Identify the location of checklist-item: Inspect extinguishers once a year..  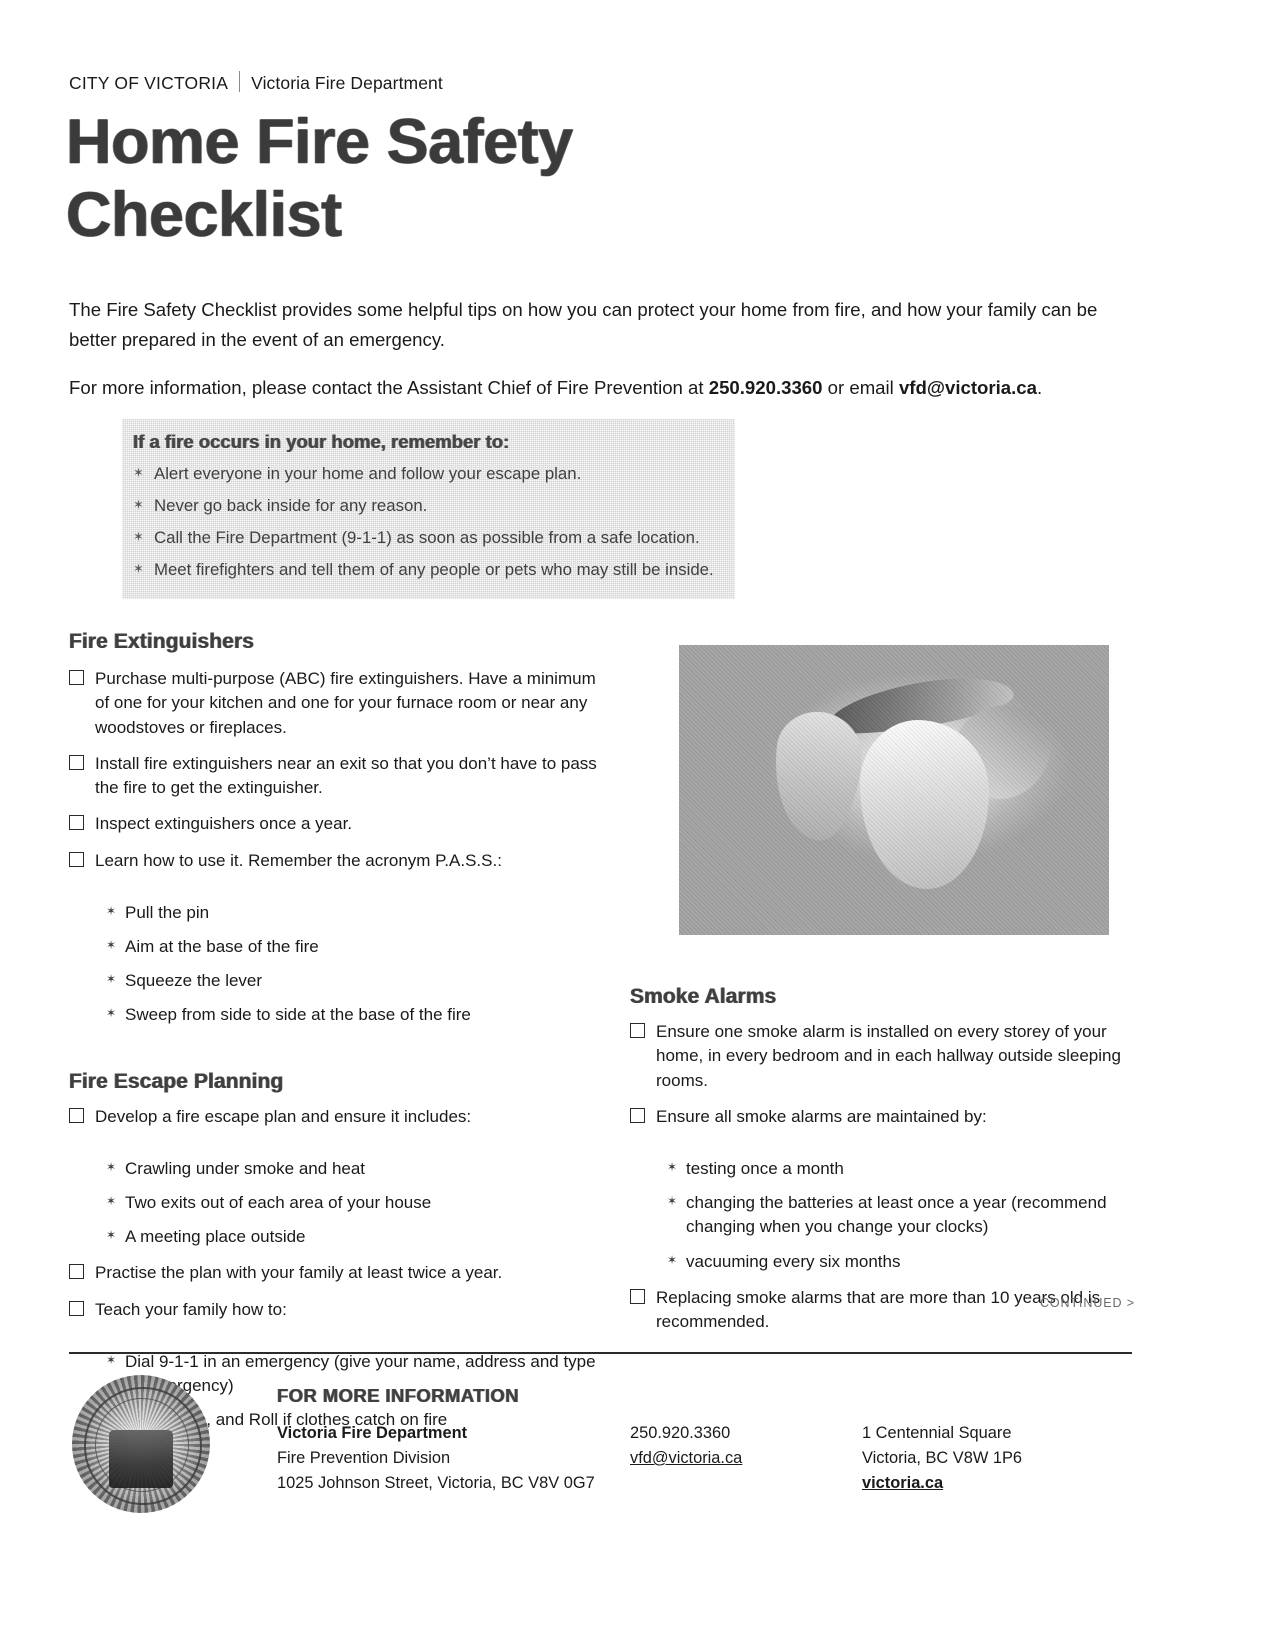
(339, 824).